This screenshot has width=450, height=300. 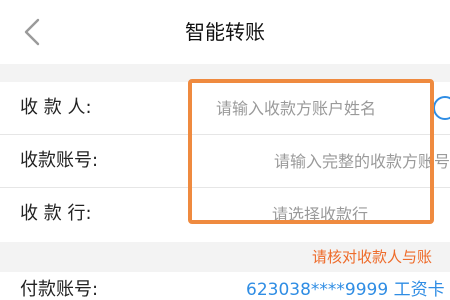 What do you see at coordinates (325, 161) in the screenshot?
I see `account-number-input` at bounding box center [325, 161].